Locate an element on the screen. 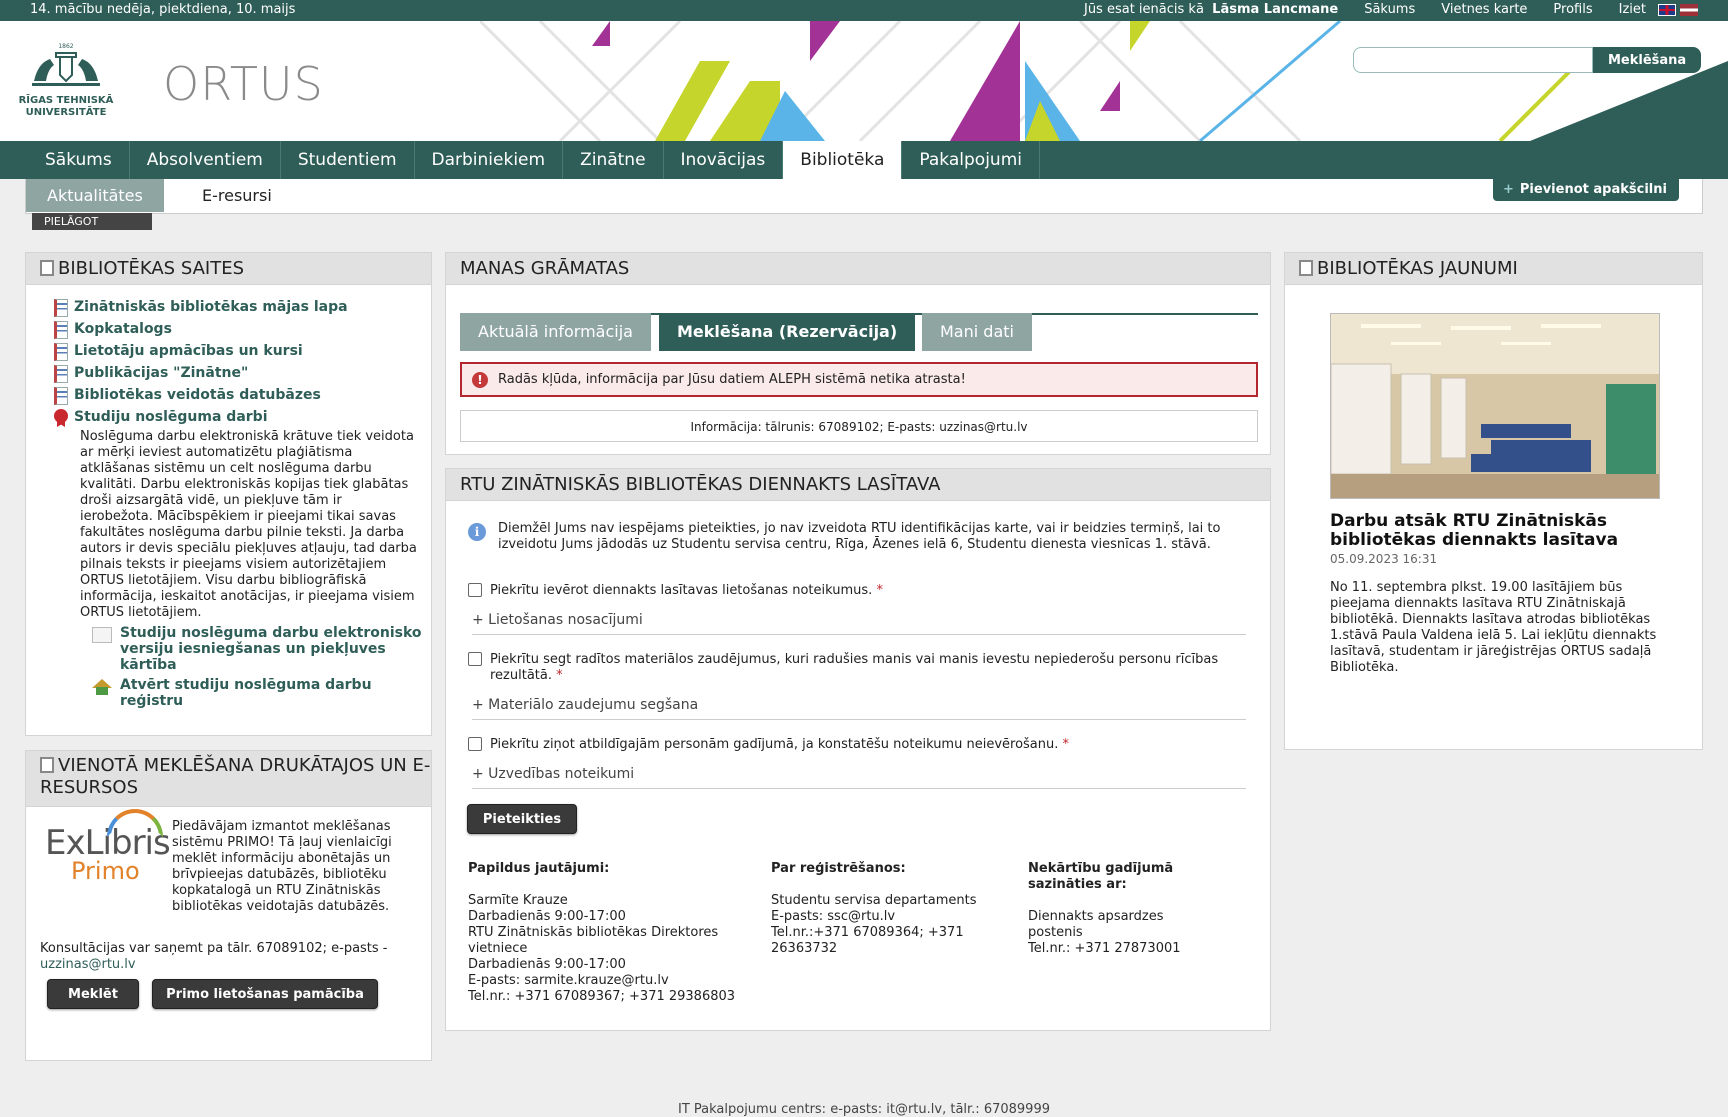  list-item: Publikācijas "Zinātne" is located at coordinates (235, 374).